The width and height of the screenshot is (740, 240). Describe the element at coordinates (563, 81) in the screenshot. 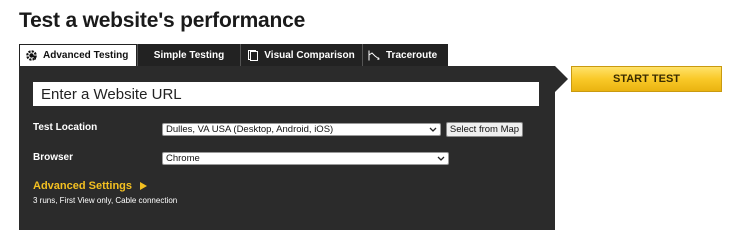

I see `panel-pointer-arrow` at that location.